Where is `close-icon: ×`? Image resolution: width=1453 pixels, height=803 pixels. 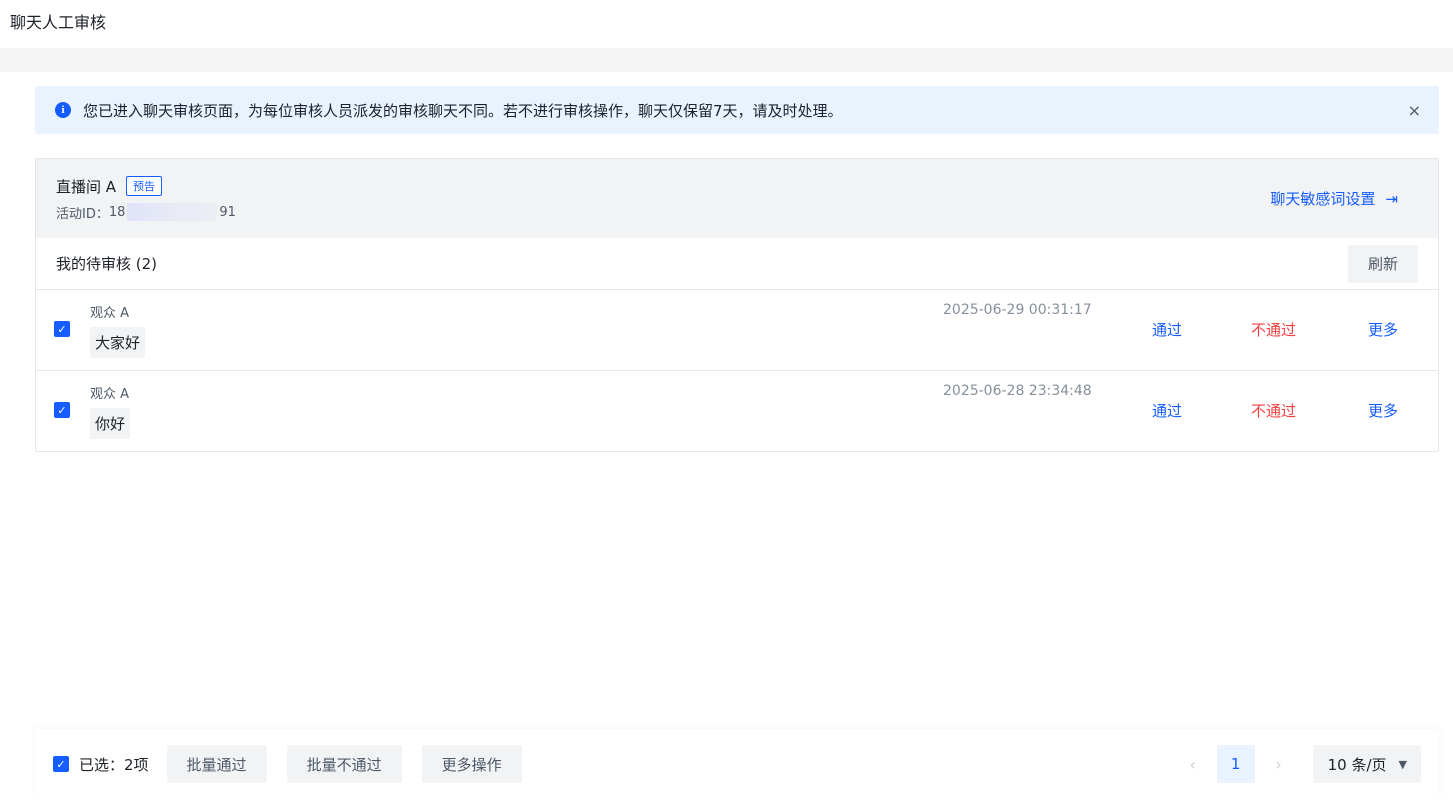
close-icon: × is located at coordinates (1414, 110).